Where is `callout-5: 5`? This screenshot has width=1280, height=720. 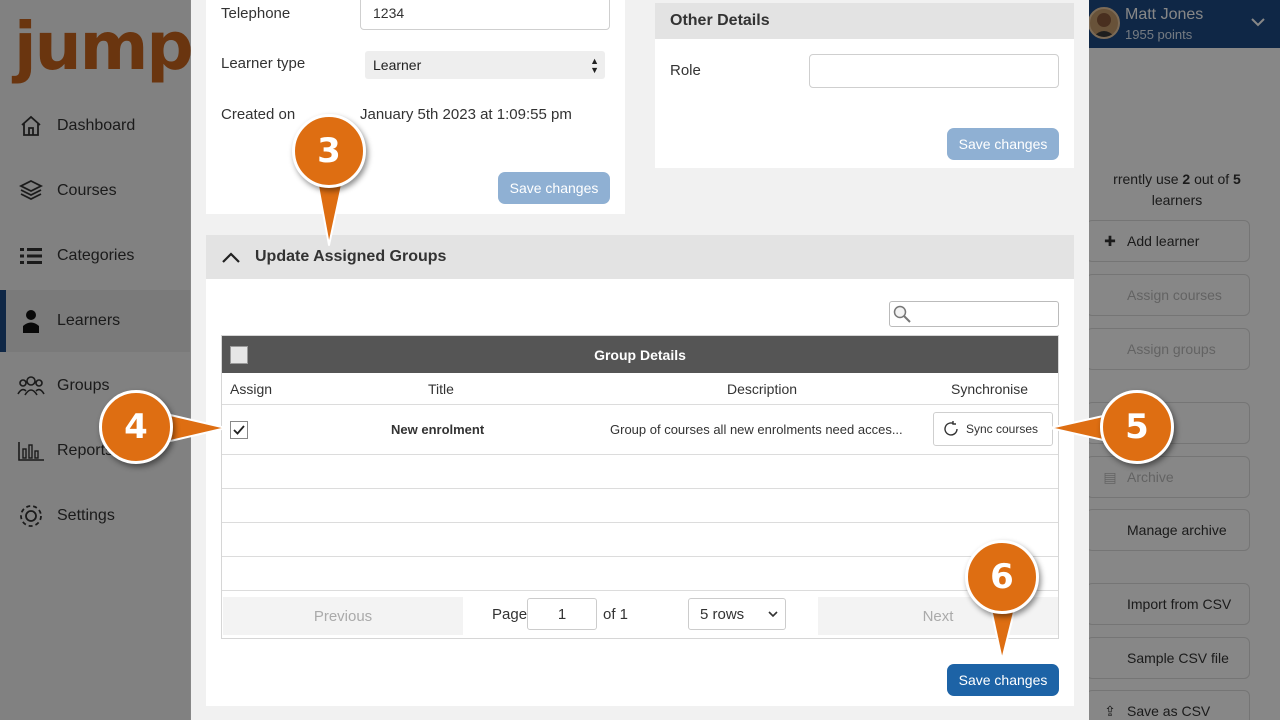
callout-5: 5 is located at coordinates (1137, 427).